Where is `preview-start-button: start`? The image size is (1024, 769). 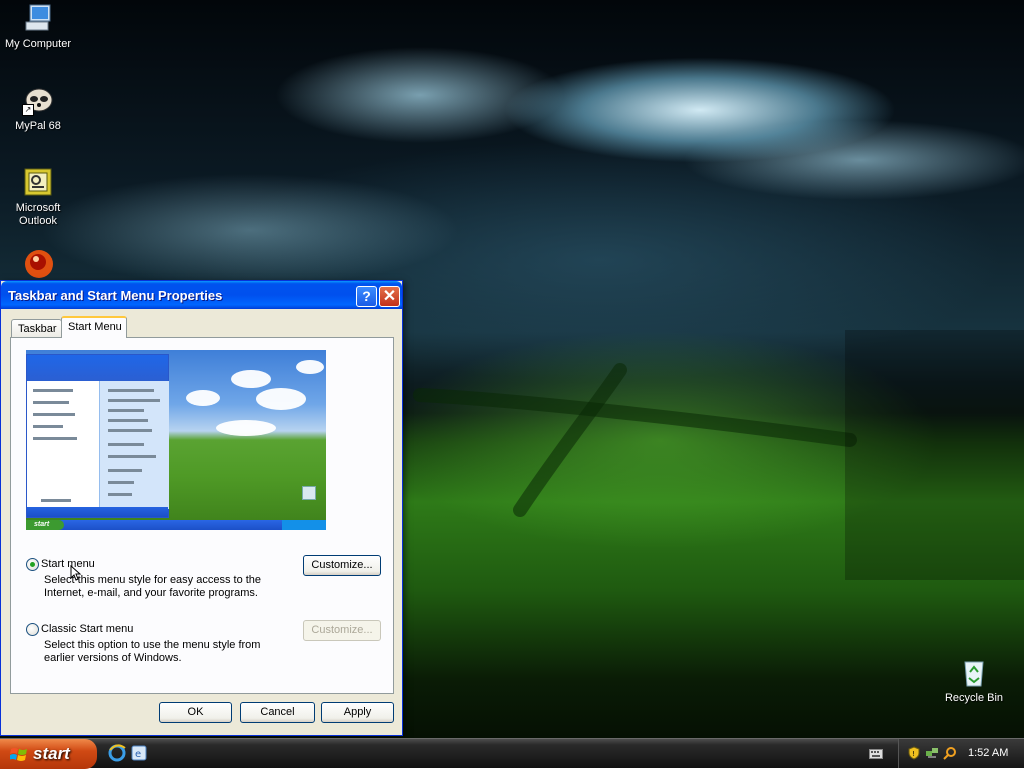 preview-start-button: start is located at coordinates (45, 525).